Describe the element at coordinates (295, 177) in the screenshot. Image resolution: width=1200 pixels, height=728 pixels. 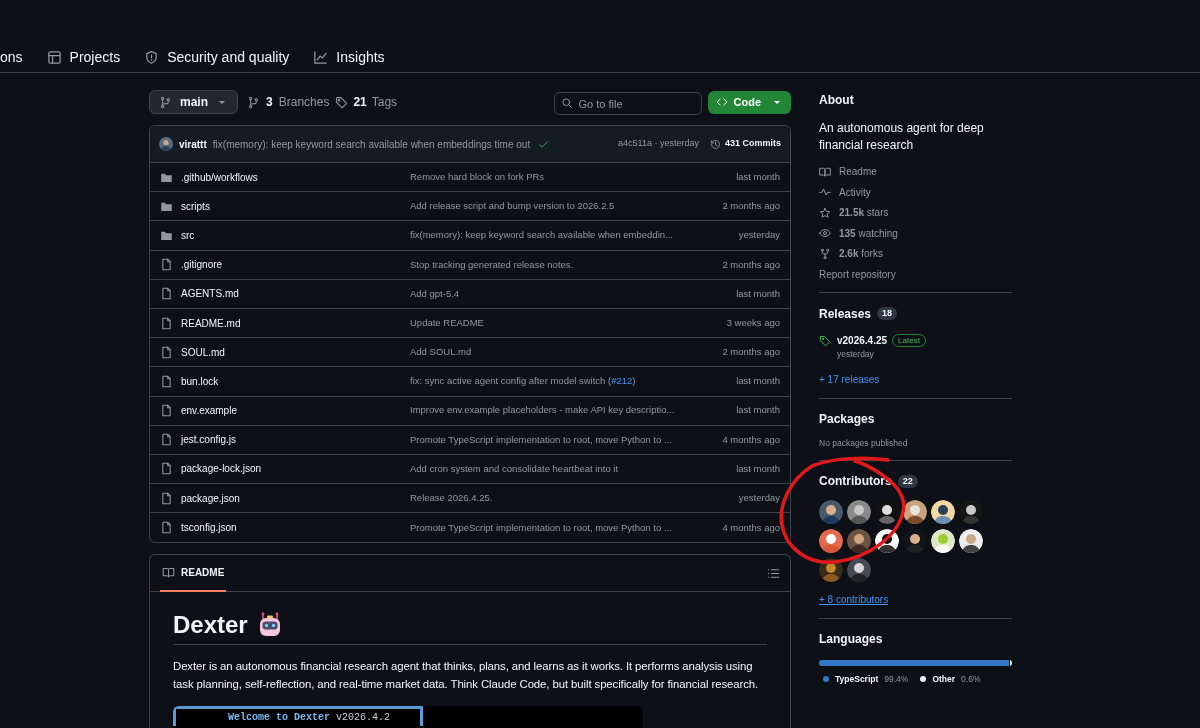
I see `file-name: .github/workflows` at that location.